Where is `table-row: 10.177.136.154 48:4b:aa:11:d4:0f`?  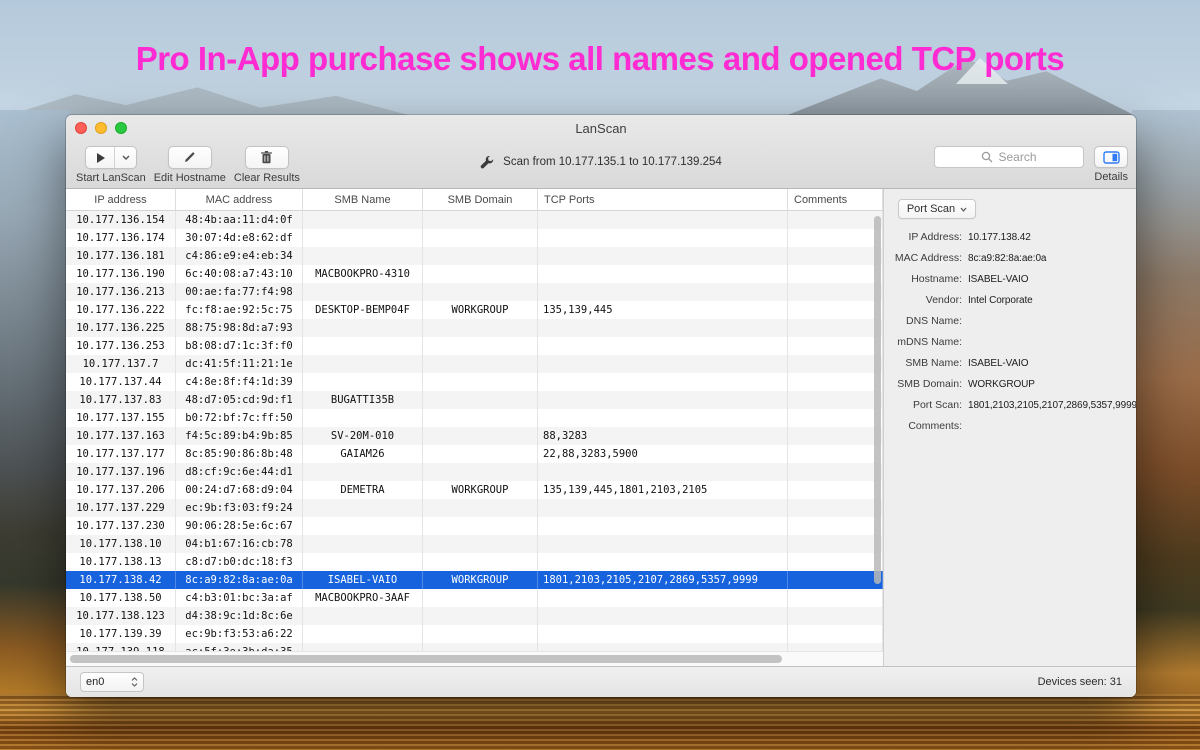 table-row: 10.177.136.154 48:4b:aa:11:d4:0f is located at coordinates (474, 220).